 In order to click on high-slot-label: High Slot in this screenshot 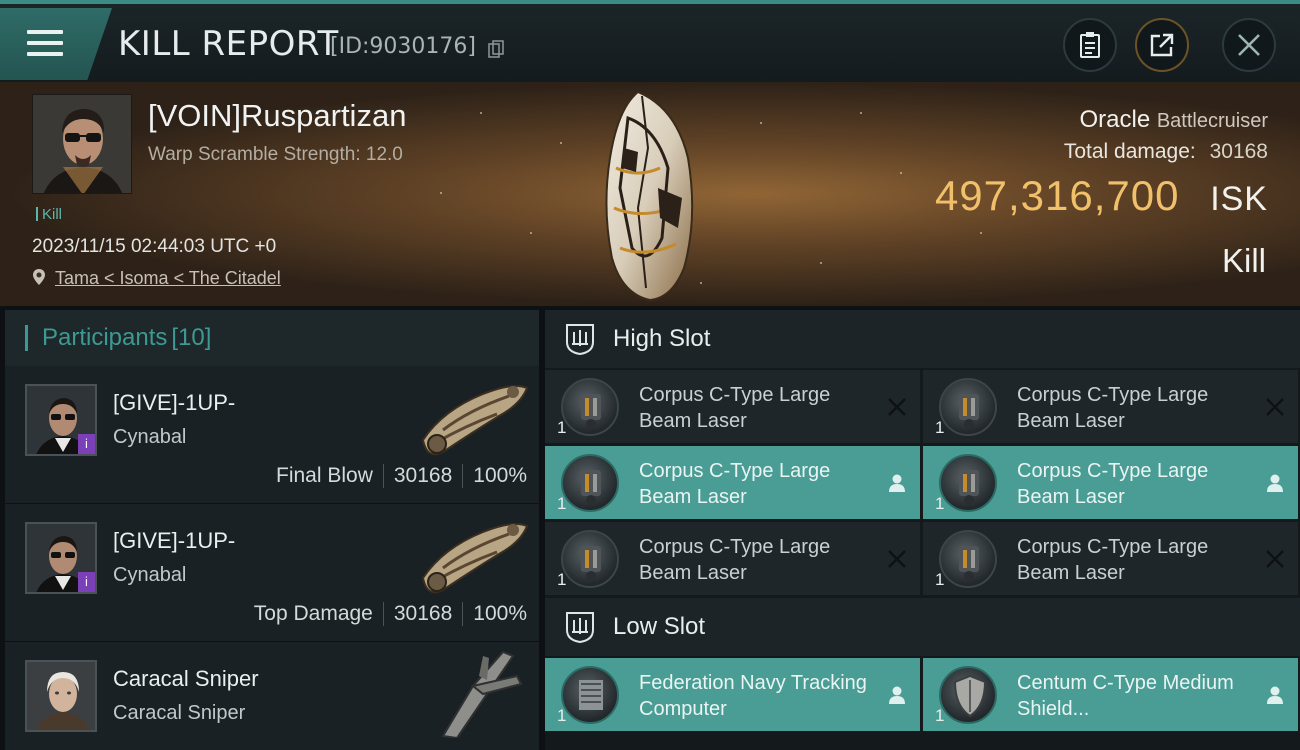, I will do `click(662, 338)`.